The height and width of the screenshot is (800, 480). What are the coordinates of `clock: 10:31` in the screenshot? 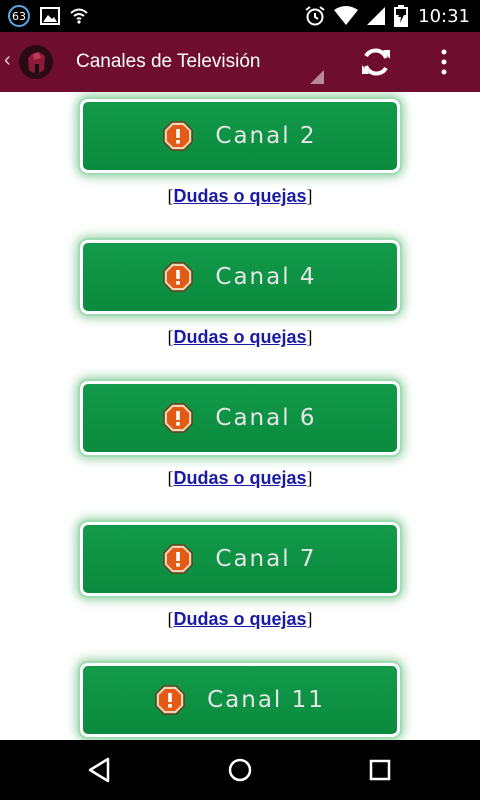 It's located at (444, 16).